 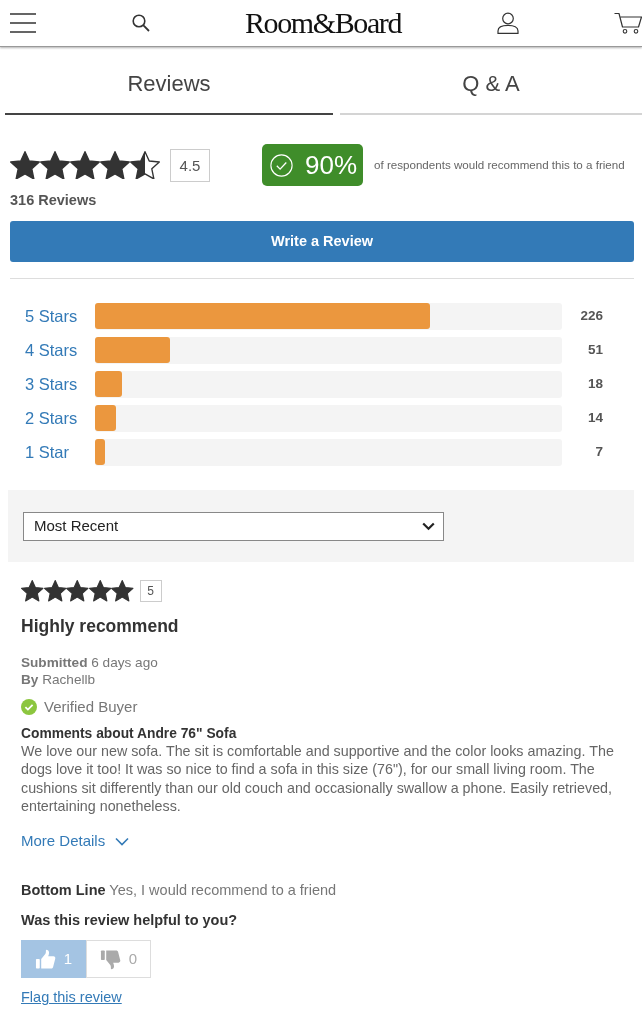 What do you see at coordinates (318, 779) in the screenshot?
I see `review-text: We love our new sofa. The sit is comfortable and supportive and the color looks amazing. The dogs love it too! It was so nice to find a sofa in this size (76"), for our small living room. The cushions sit differently than our old couch and occasionally swallow a phone. Easily retrieved, entertaining nonetheless.` at bounding box center [318, 779].